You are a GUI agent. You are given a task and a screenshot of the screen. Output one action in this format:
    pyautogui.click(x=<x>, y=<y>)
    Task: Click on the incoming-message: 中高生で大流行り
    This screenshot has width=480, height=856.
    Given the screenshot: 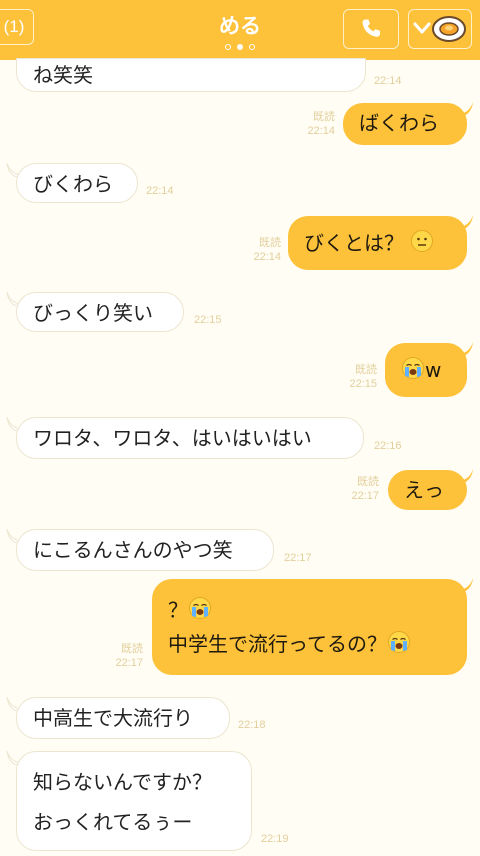 What is the action you would take?
    pyautogui.click(x=123, y=718)
    